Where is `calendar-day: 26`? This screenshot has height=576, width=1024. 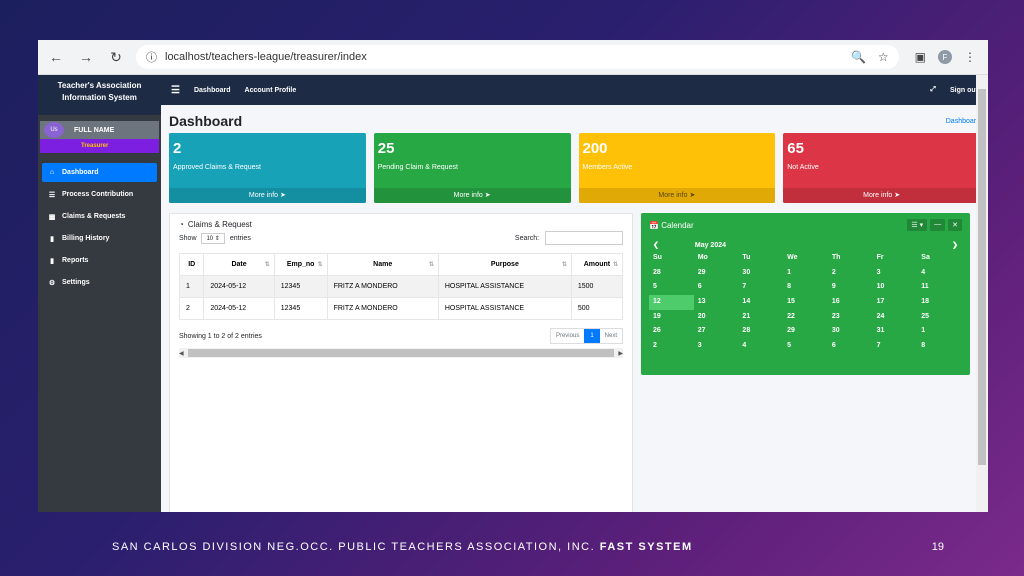
calendar-day: 26 is located at coordinates (671, 331).